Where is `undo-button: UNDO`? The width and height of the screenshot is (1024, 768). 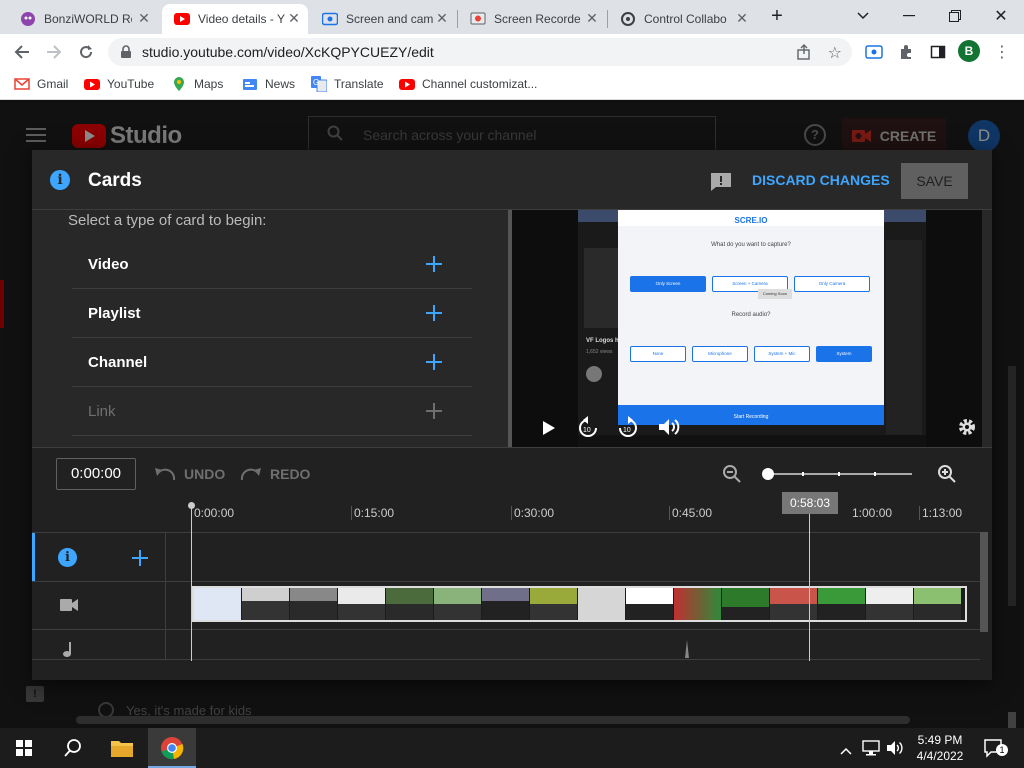 undo-button: UNDO is located at coordinates (189, 474).